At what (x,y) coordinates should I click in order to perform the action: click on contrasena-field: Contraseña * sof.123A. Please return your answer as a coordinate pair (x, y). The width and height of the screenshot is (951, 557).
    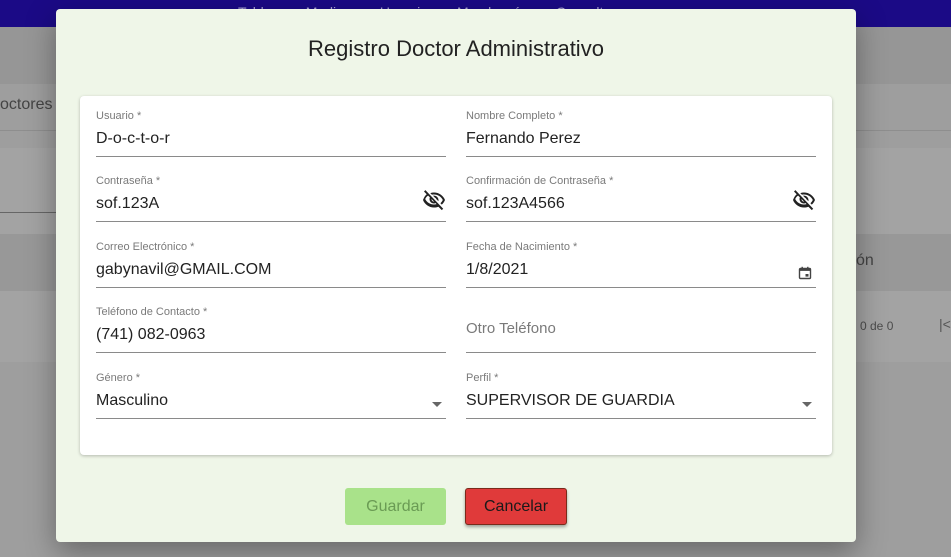
    Looking at the image, I should click on (271, 191).